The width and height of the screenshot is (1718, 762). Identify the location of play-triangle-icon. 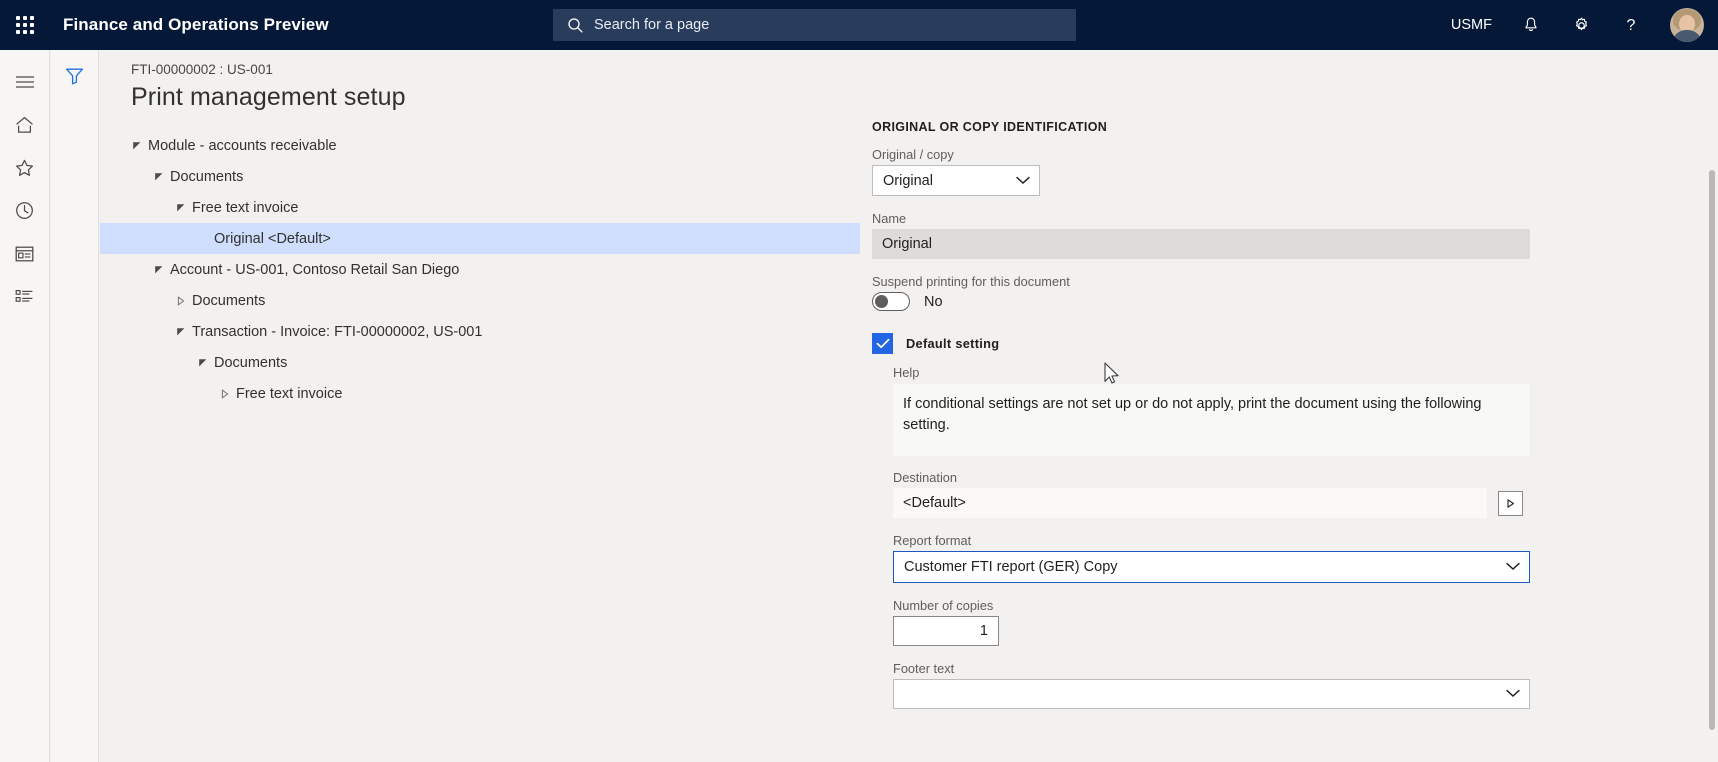
(1510, 503).